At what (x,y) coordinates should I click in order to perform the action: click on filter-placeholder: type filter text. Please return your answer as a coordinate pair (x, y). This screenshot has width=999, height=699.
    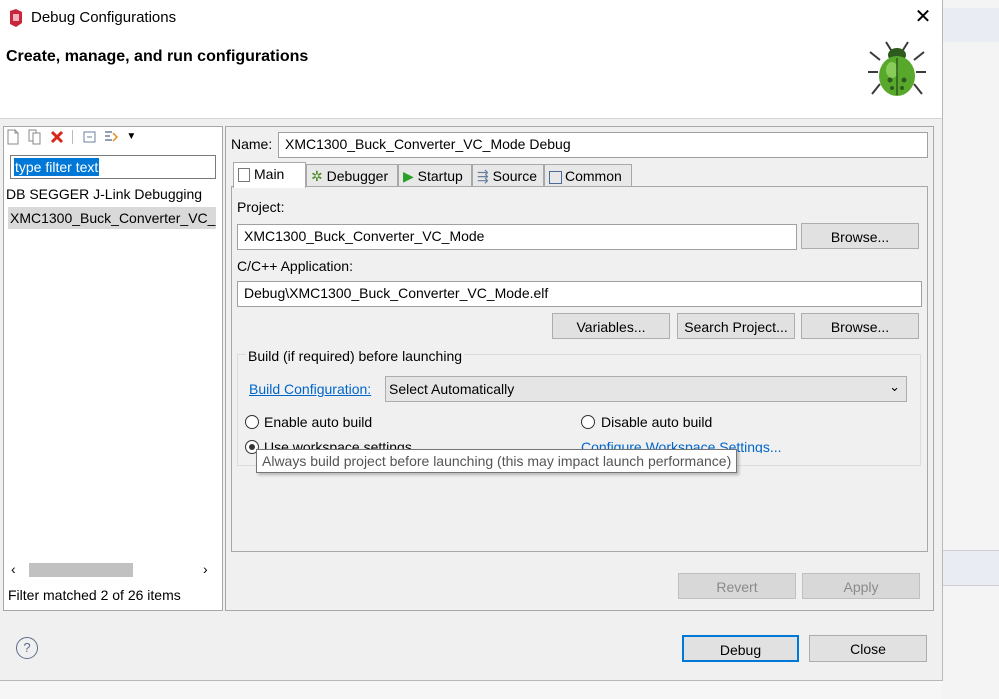
    Looking at the image, I should click on (57, 167).